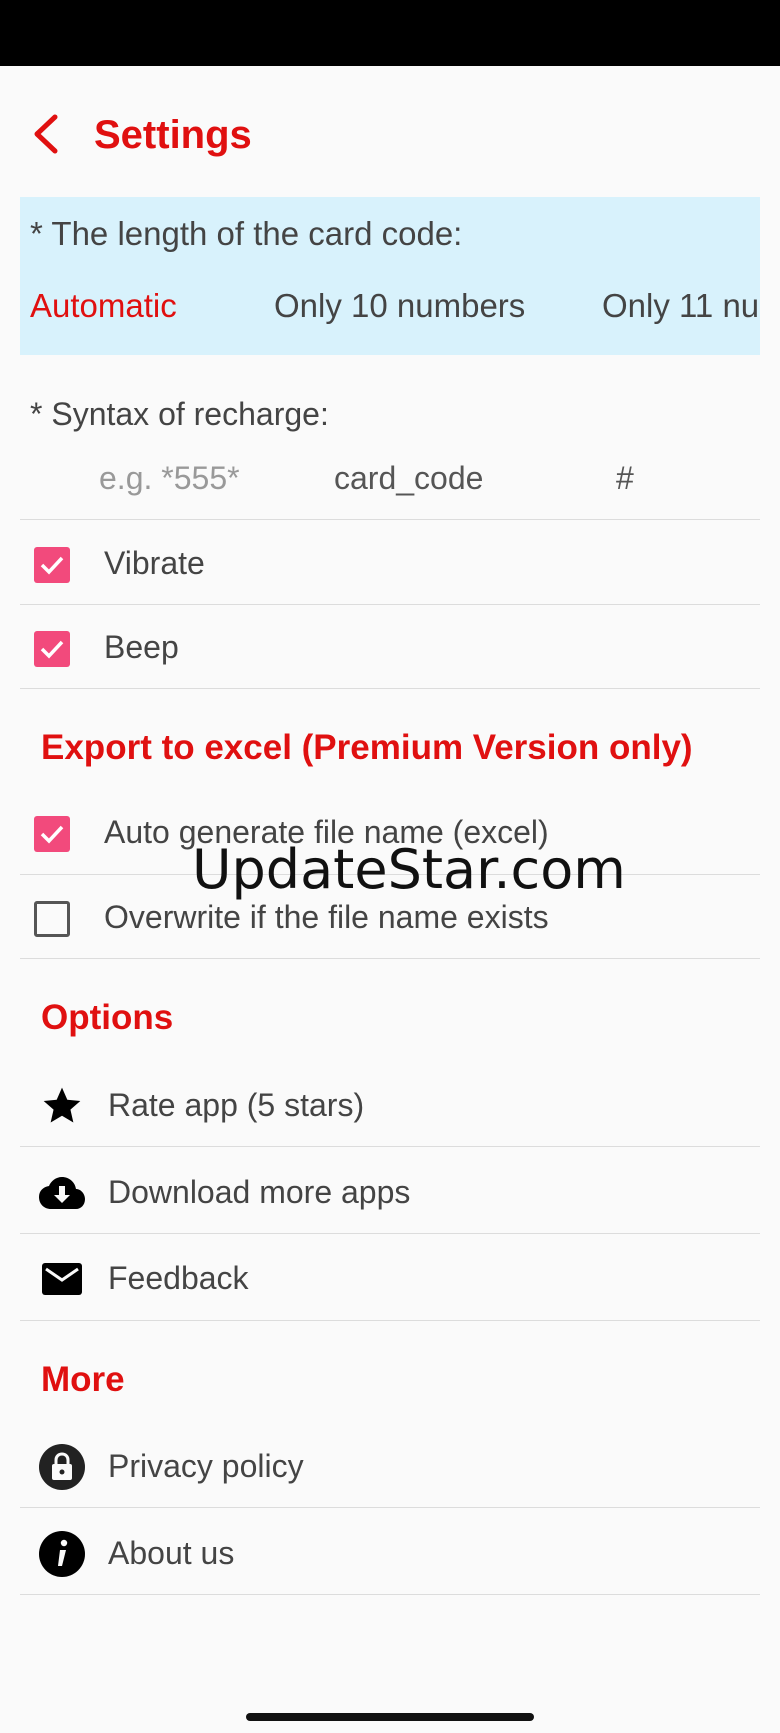  I want to click on home-indicator, so click(390, 1717).